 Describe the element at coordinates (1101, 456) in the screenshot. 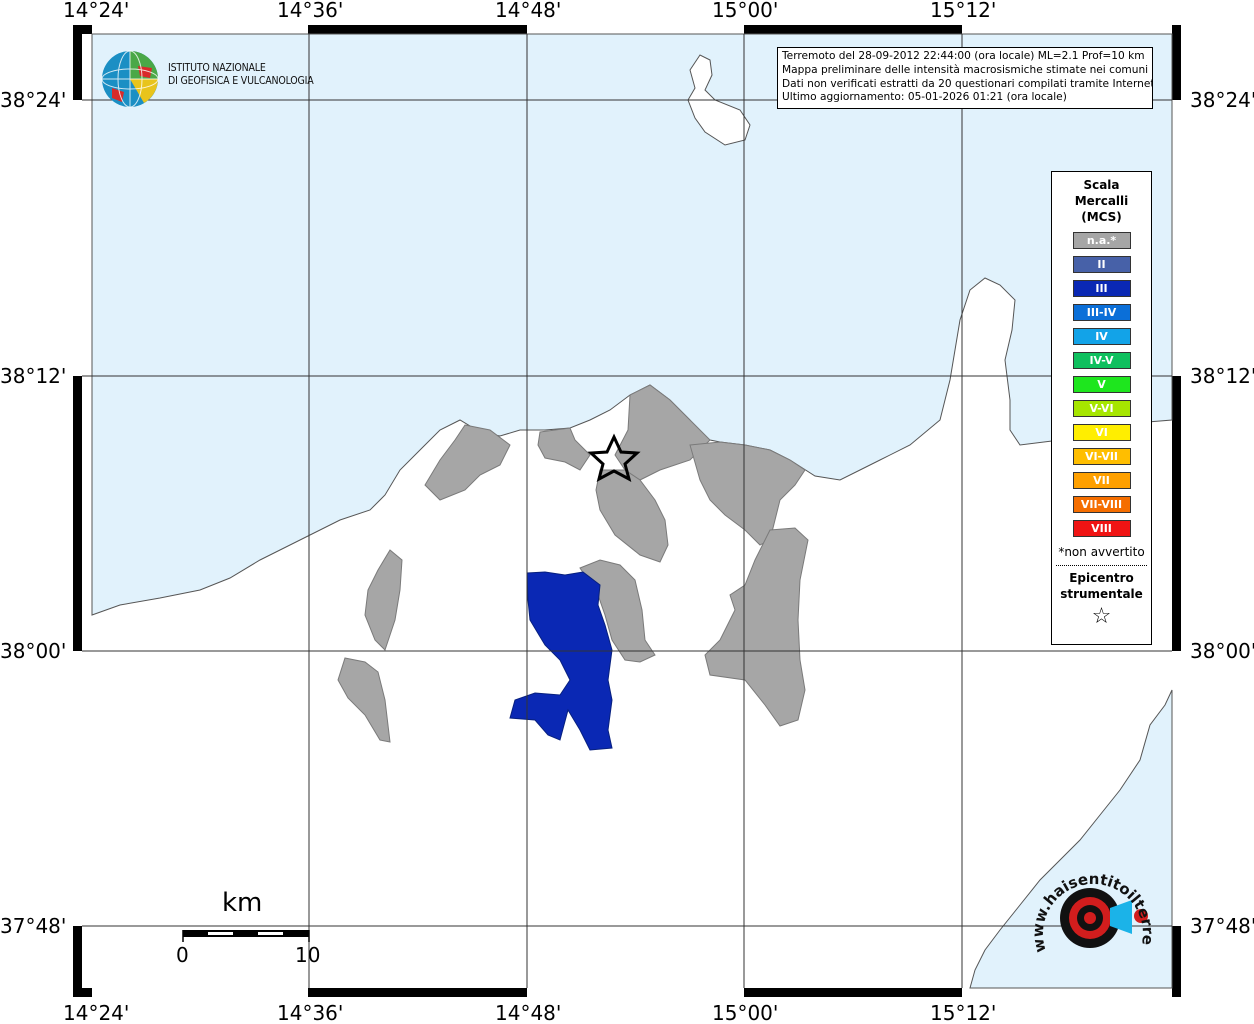

I see `legend-item: VI-VII` at that location.